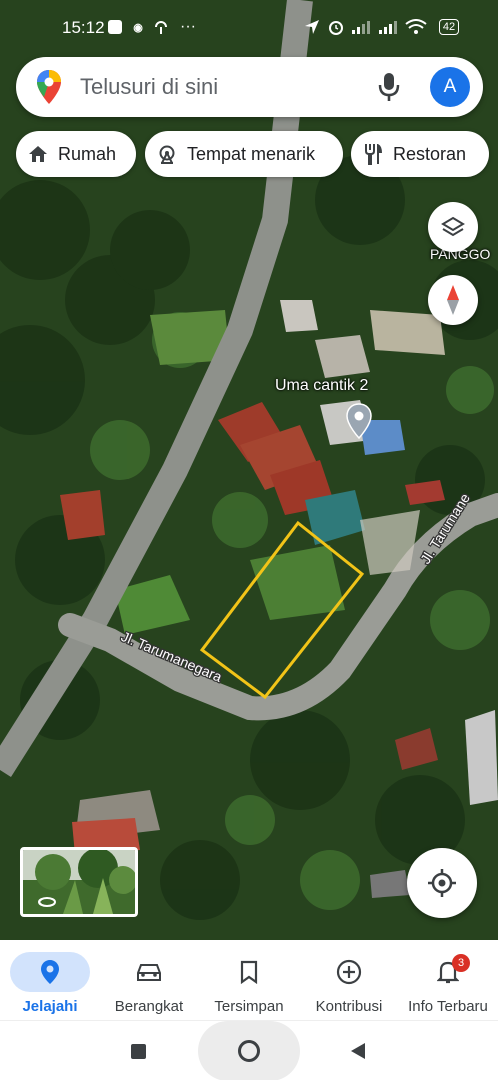 The image size is (498, 1080). I want to click on nav-updates: 3 Info Terbaru, so click(448, 980).